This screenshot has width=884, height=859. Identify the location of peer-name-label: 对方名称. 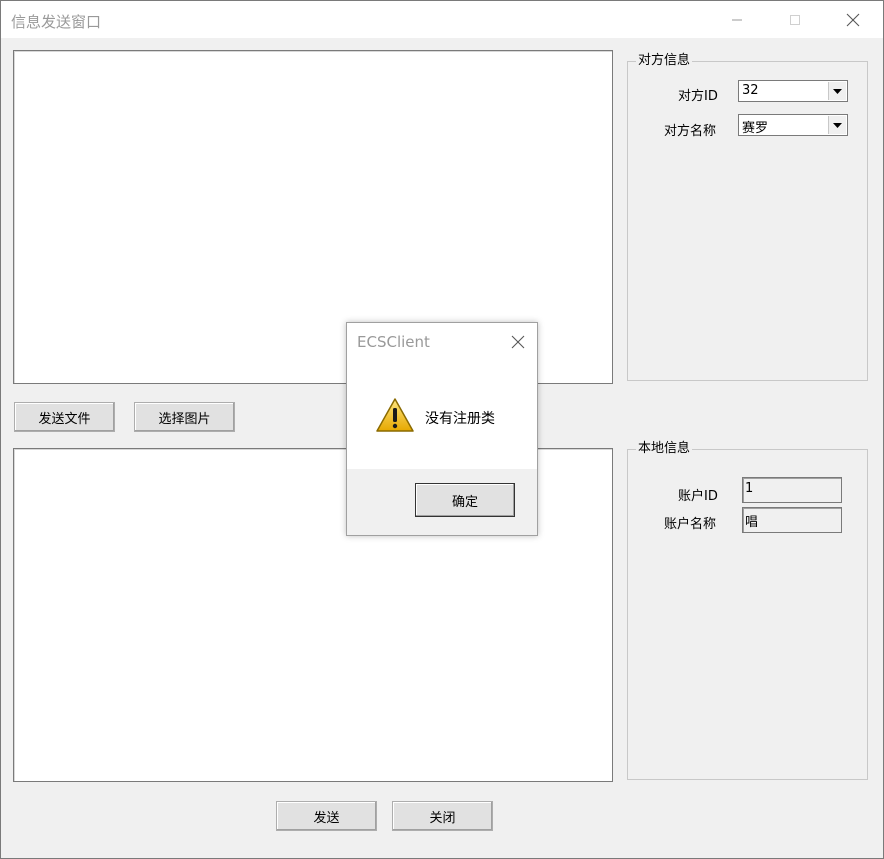
(690, 131).